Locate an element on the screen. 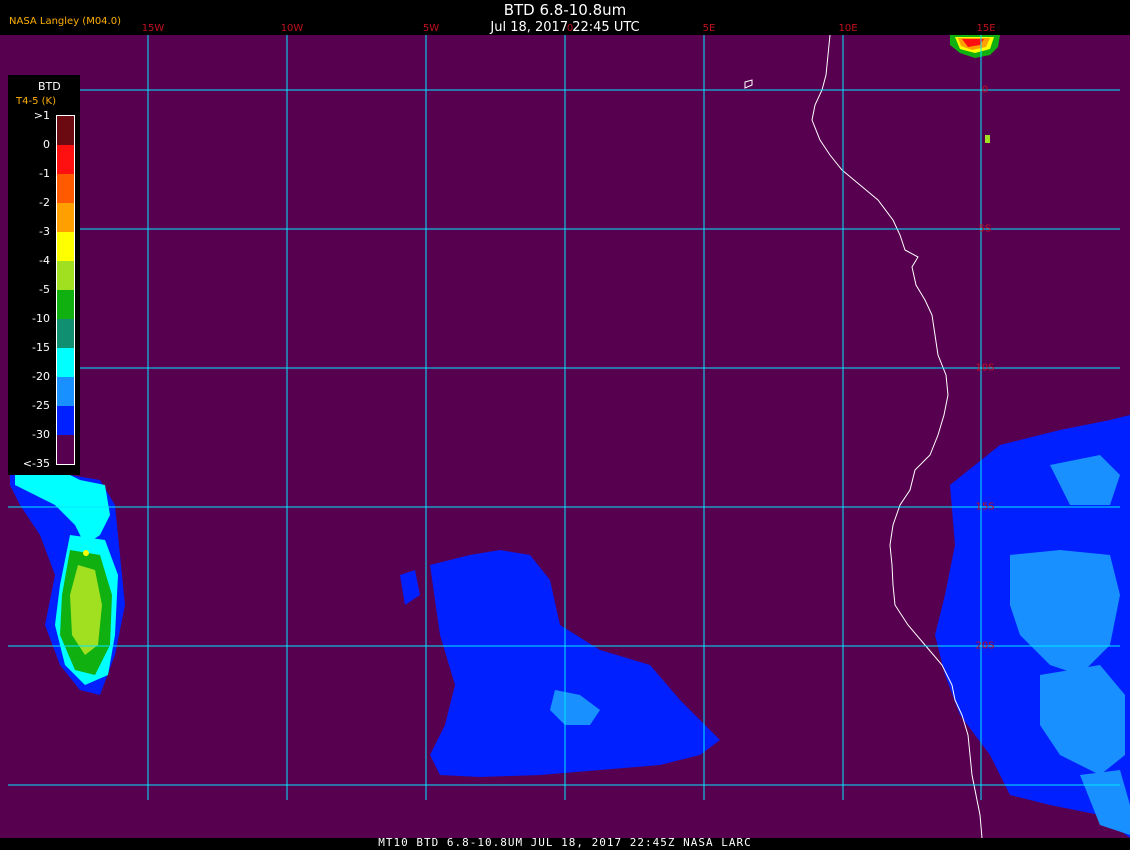 The width and height of the screenshot is (1130, 850). colorbar-tick-label: -15 is located at coordinates (41, 347).